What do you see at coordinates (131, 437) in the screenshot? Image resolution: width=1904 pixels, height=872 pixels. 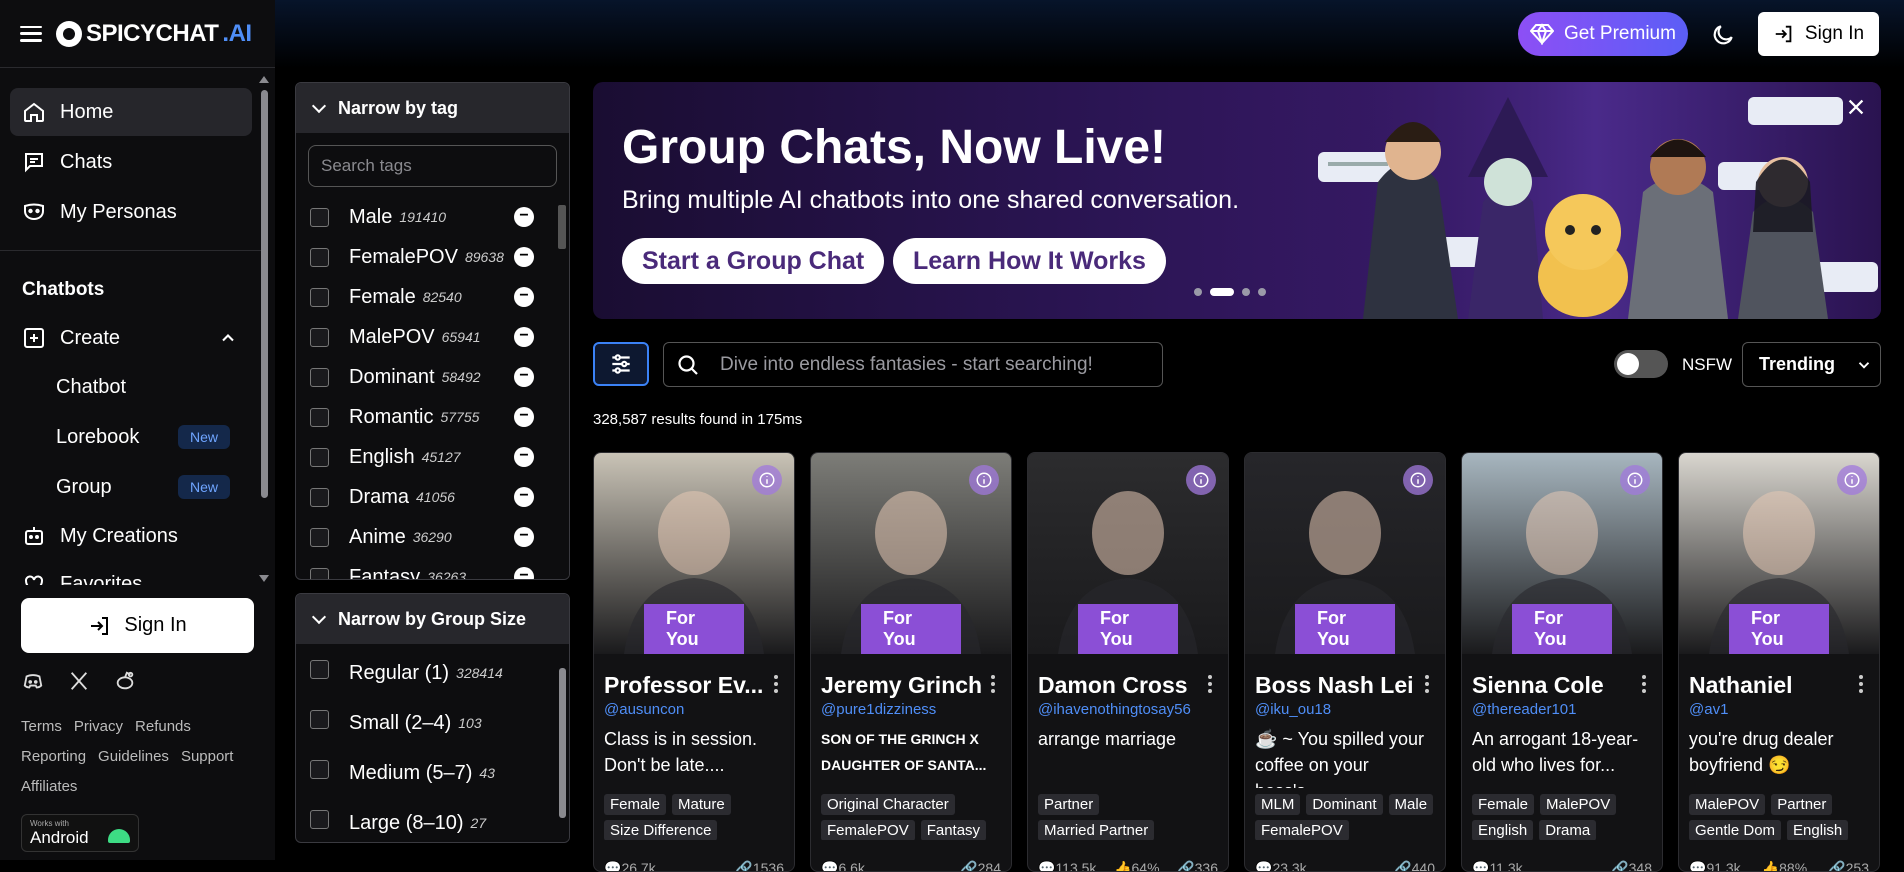 I see `sidebar-item-lorebook: Lorebook New` at bounding box center [131, 437].